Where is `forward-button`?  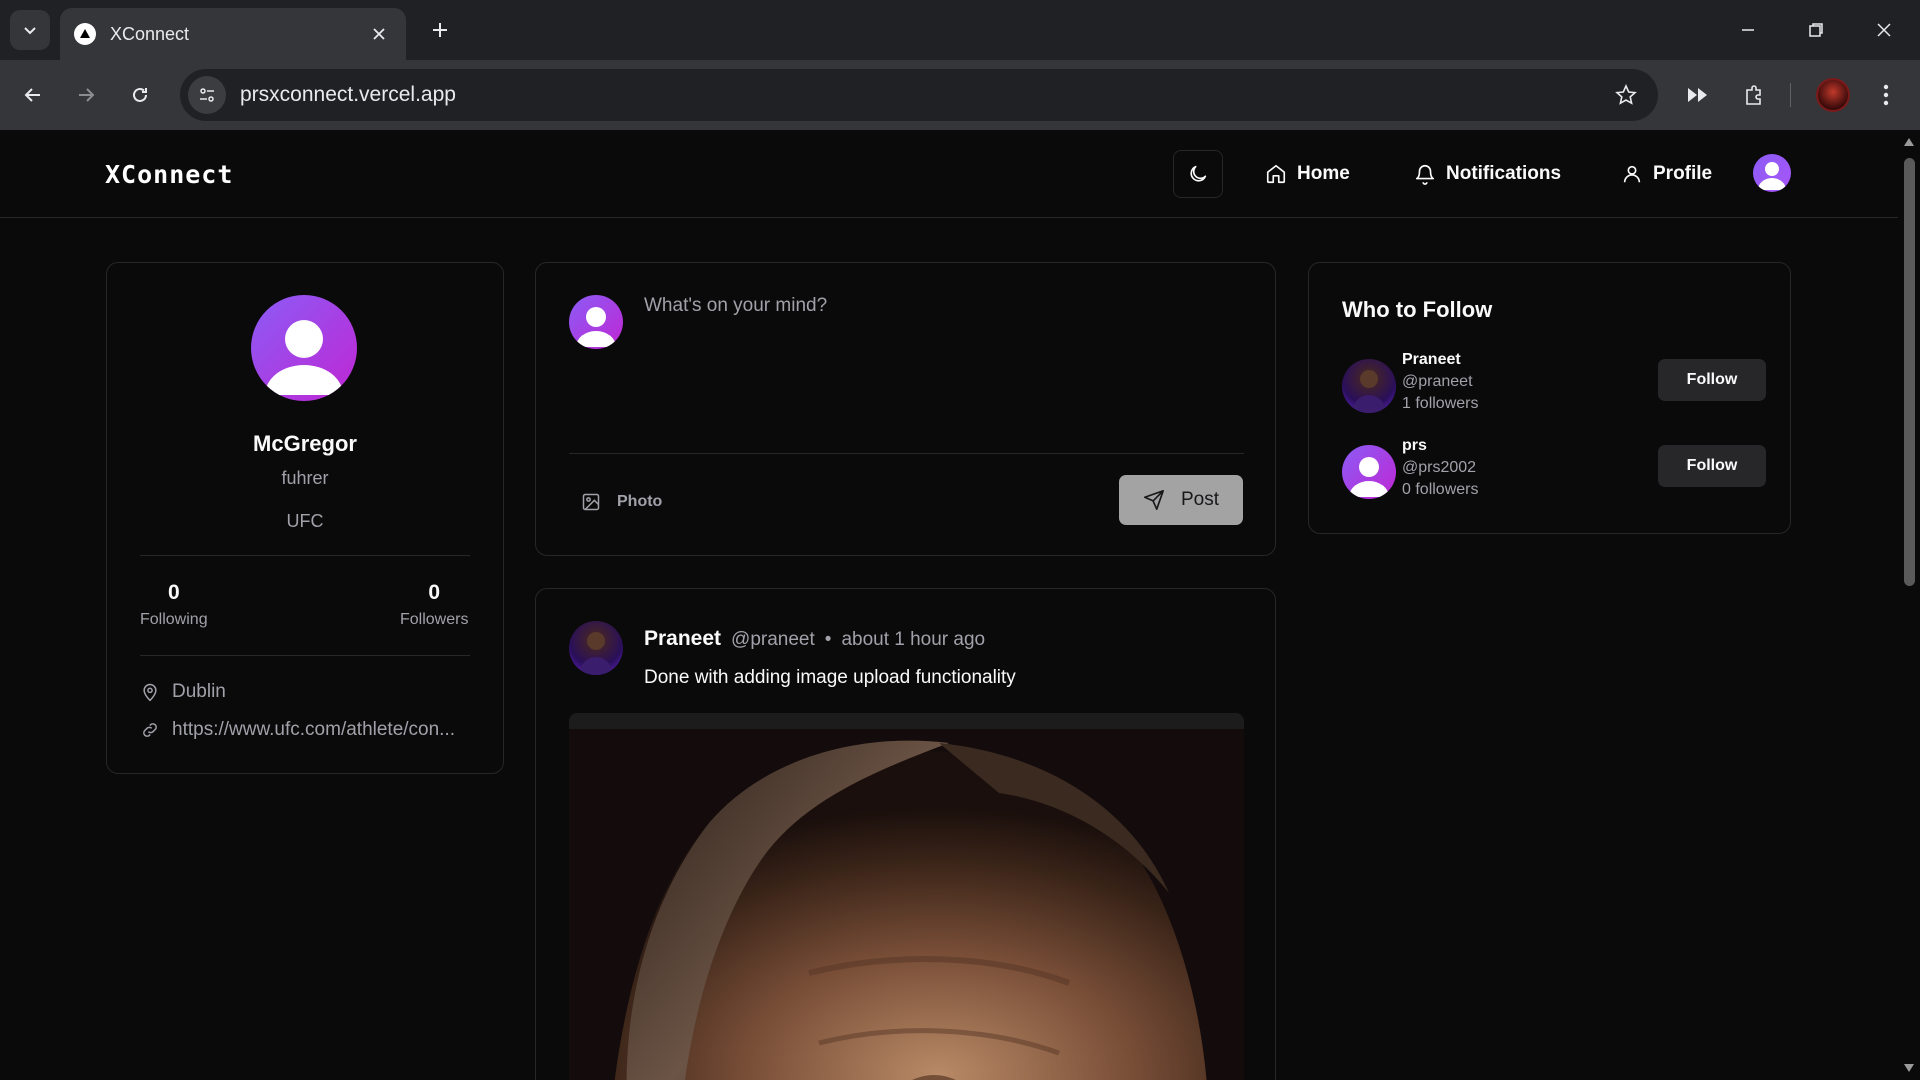 forward-button is located at coordinates (86, 95).